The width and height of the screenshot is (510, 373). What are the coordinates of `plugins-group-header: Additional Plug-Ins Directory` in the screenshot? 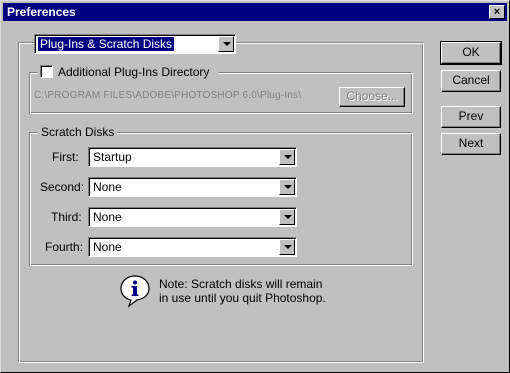 It's located at (128, 72).